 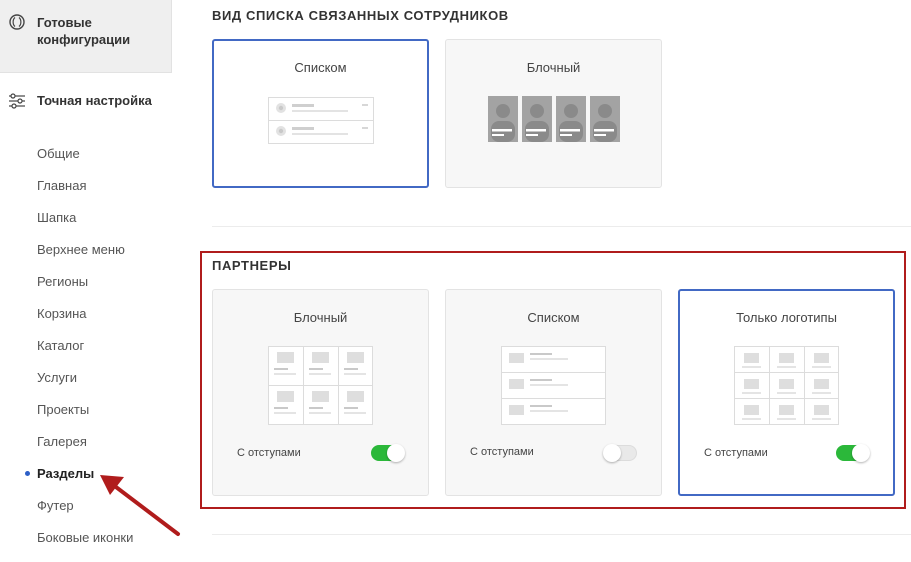 I want to click on employees-option-block: Блочный, so click(x=553, y=113).